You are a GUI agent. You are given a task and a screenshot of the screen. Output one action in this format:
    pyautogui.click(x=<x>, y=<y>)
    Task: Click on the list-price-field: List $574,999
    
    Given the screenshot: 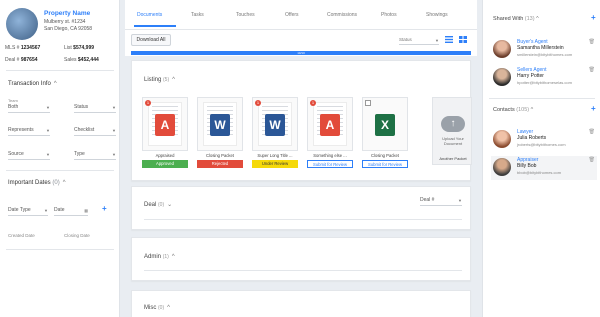 What is the action you would take?
    pyautogui.click(x=79, y=48)
    